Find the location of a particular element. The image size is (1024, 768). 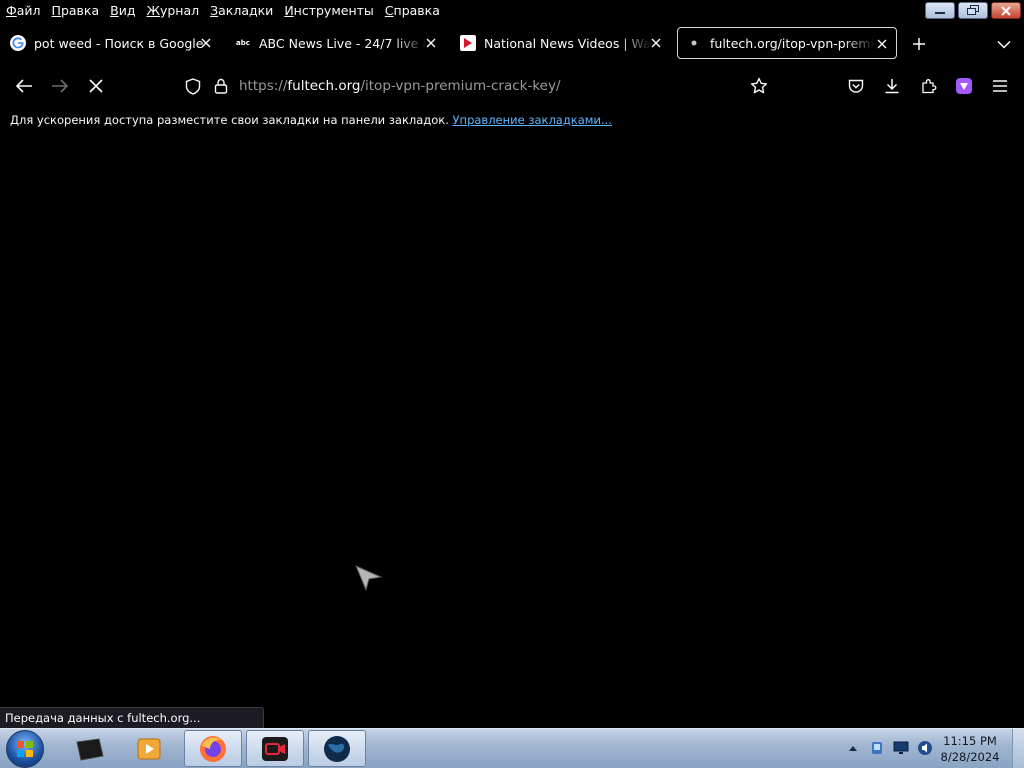

close-icon is located at coordinates (1006, 10).